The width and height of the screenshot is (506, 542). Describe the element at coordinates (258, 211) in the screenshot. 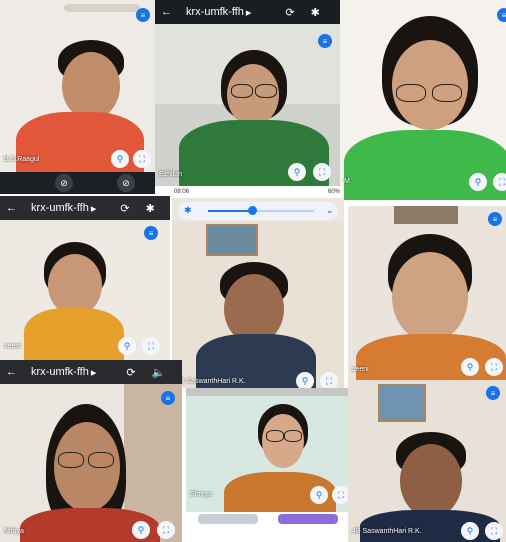

I see `volume-slider: ✱ ⌄` at that location.